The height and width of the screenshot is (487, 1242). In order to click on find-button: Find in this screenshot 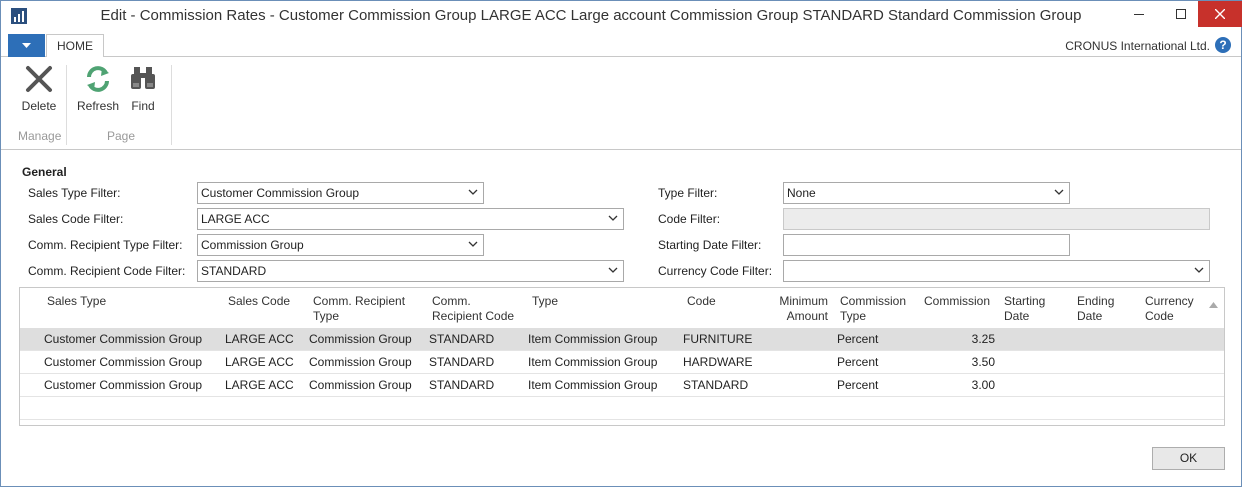, I will do `click(143, 88)`.